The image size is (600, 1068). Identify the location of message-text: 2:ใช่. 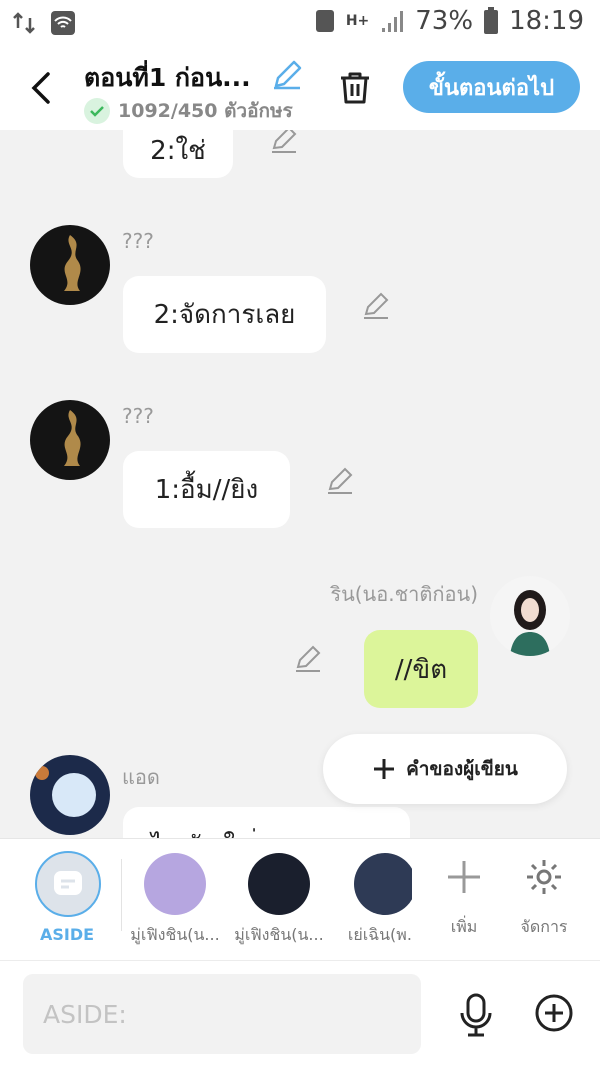
(178, 150).